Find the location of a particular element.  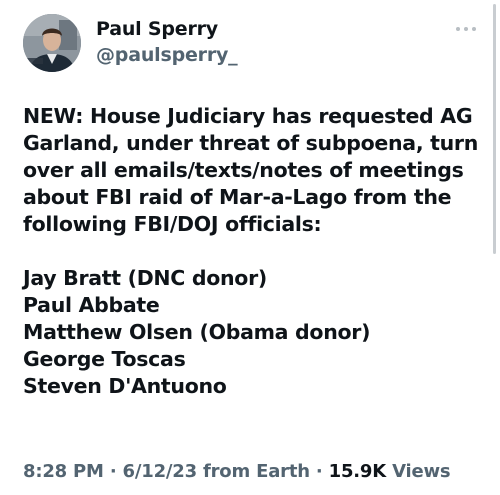

more-horizontal-icon is located at coordinates (467, 29).